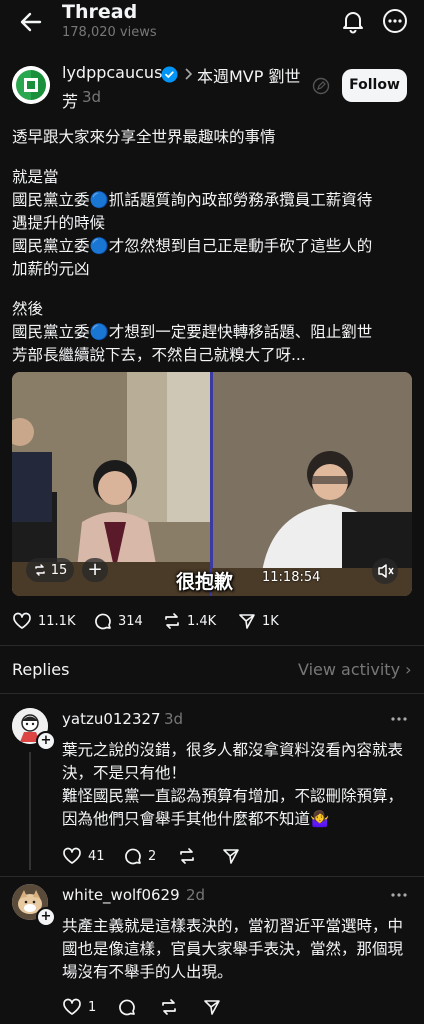  I want to click on view-activity-label: View activity, so click(349, 669).